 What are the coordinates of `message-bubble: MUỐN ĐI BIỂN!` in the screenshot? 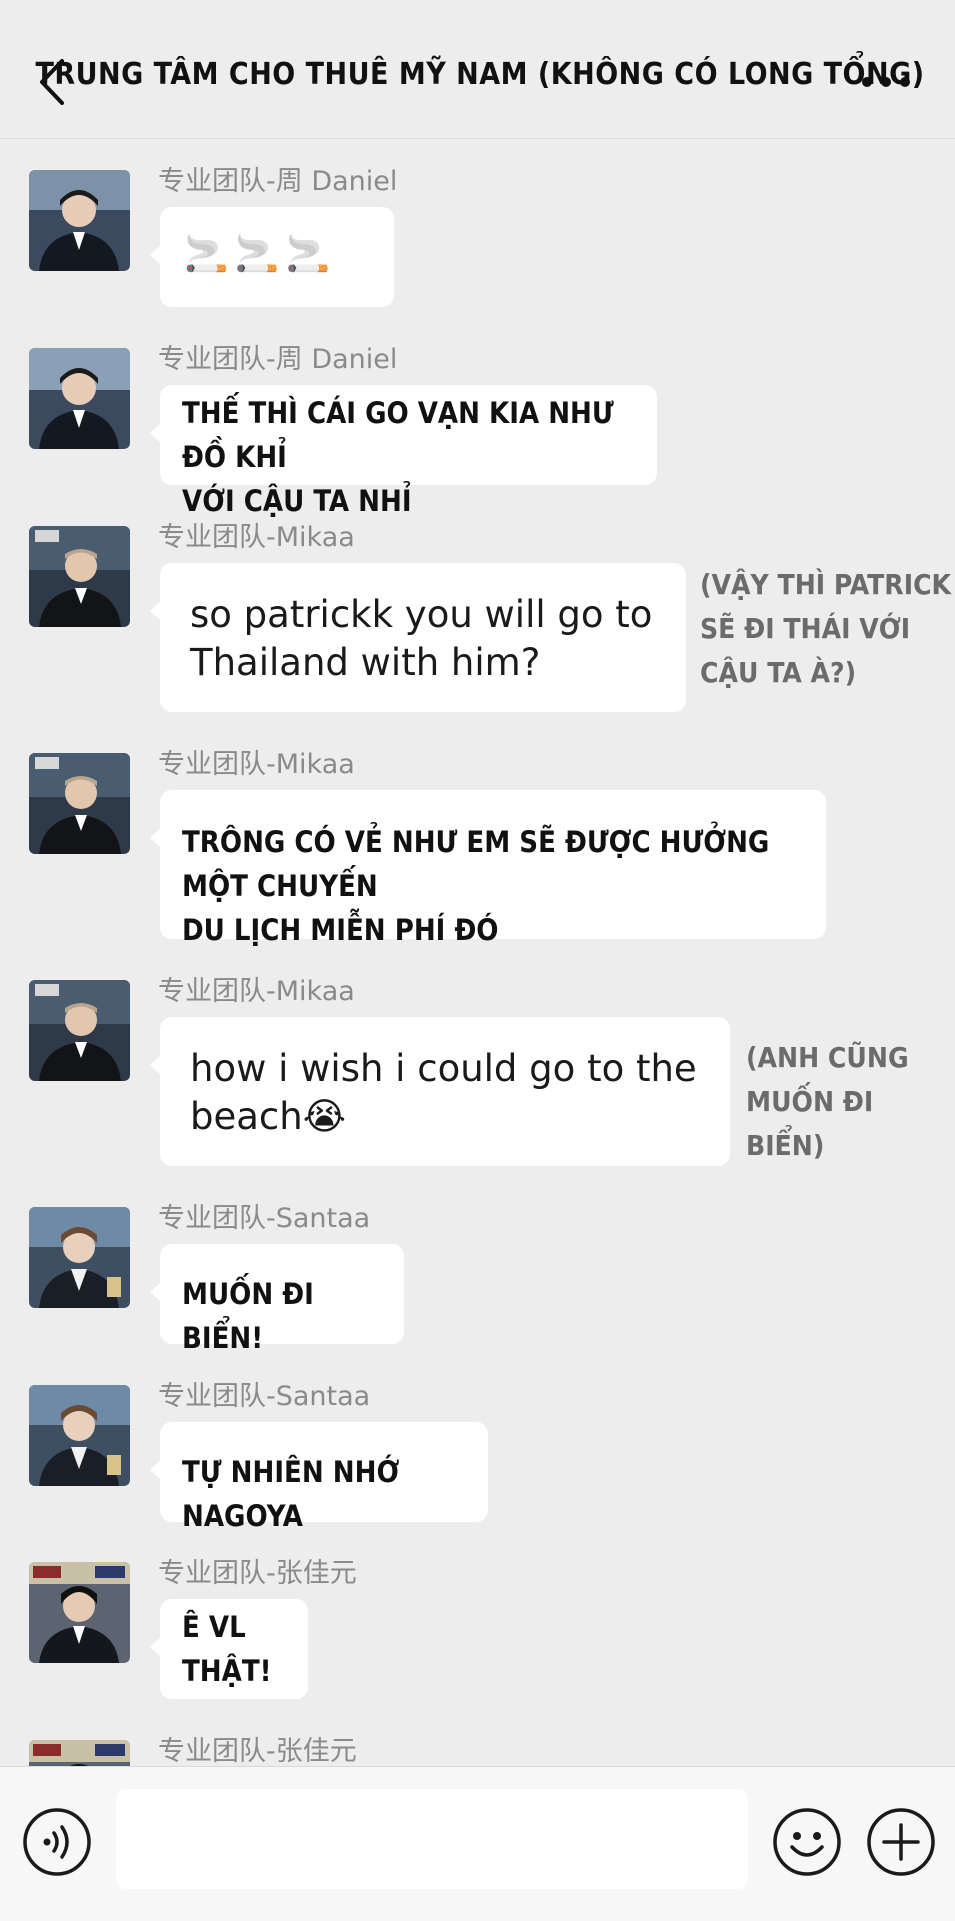 It's located at (277, 1299).